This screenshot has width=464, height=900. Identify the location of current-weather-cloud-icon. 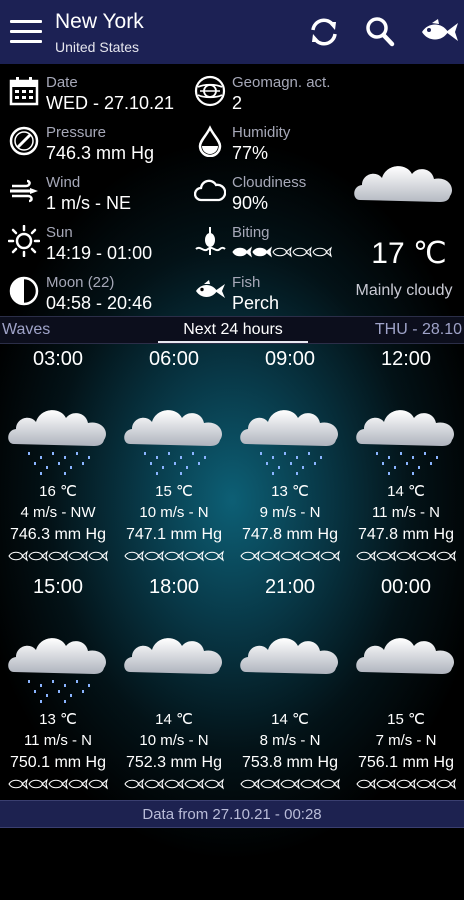
(405, 180).